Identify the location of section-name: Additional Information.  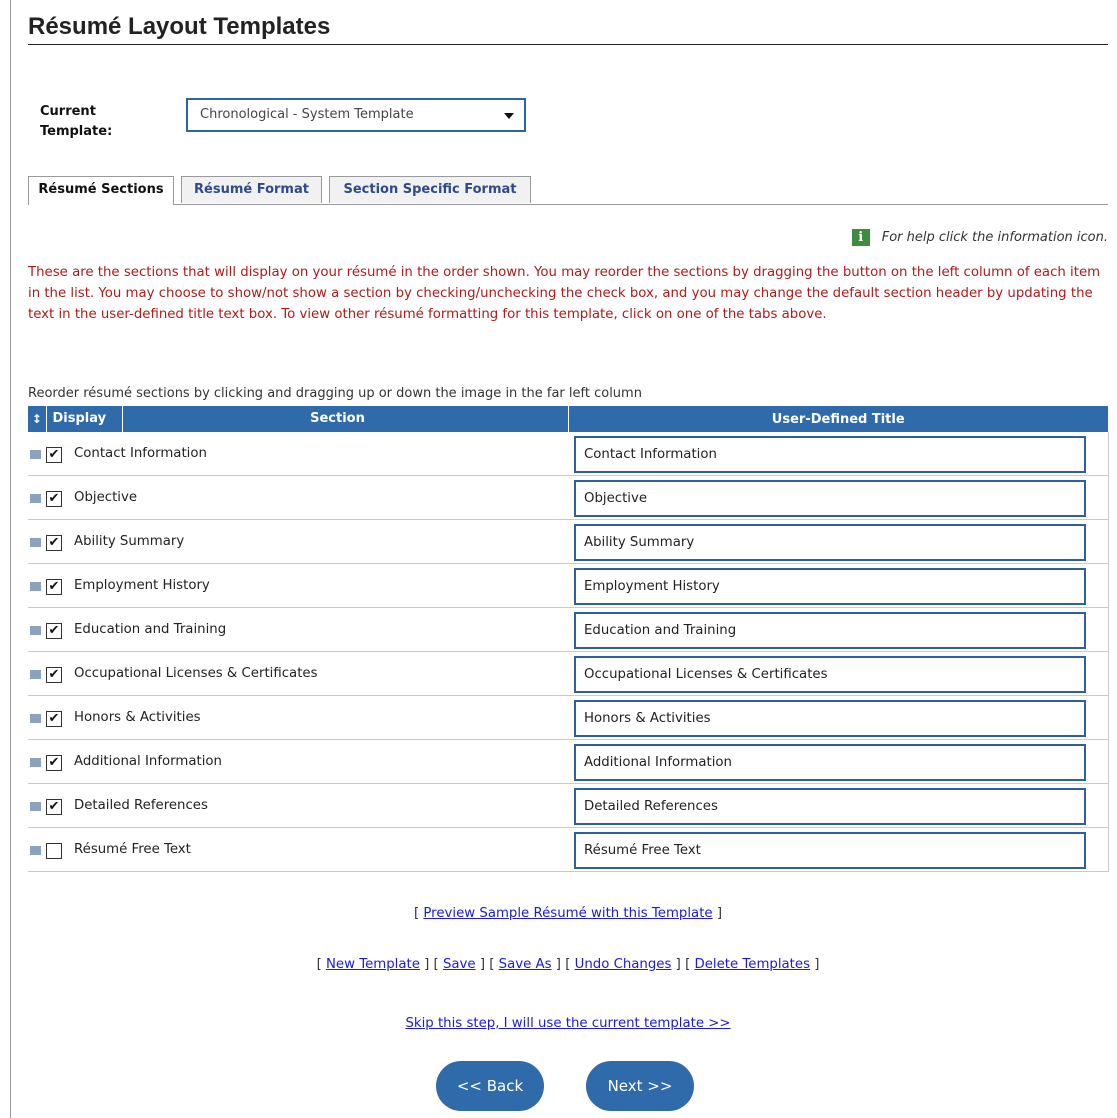
(148, 761).